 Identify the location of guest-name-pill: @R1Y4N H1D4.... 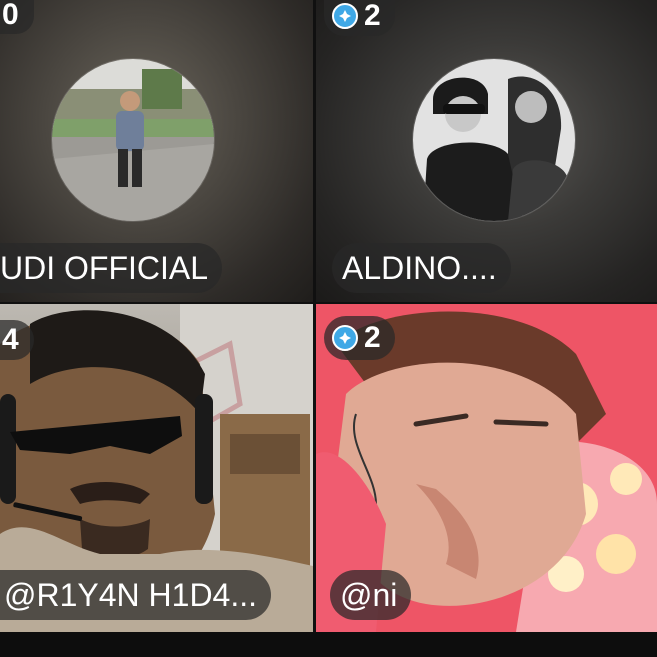
(136, 595).